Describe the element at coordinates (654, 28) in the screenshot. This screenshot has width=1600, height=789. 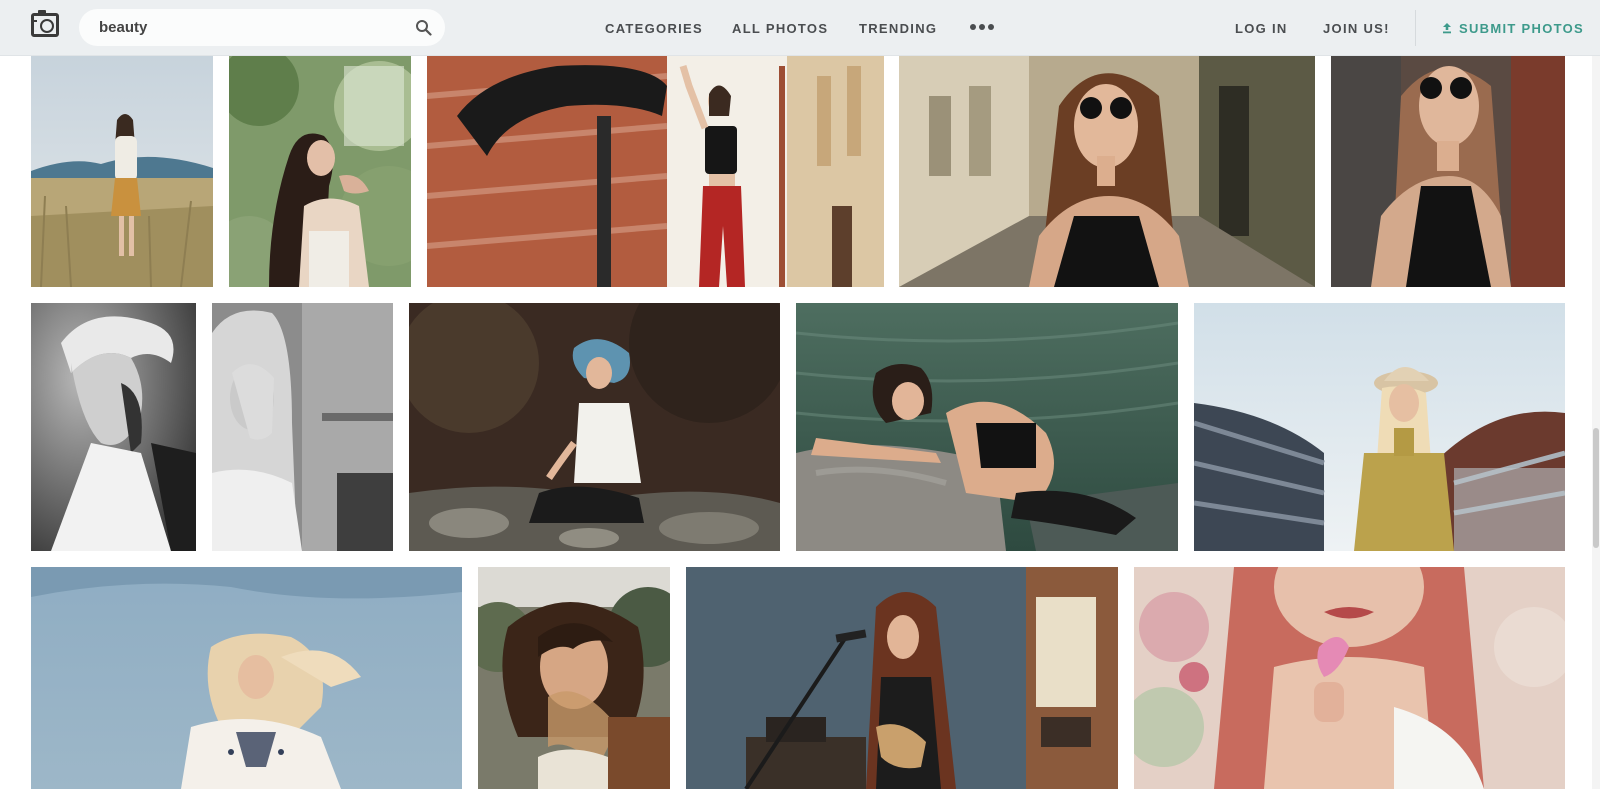
I see `nav-categories: CATEGORIES` at that location.